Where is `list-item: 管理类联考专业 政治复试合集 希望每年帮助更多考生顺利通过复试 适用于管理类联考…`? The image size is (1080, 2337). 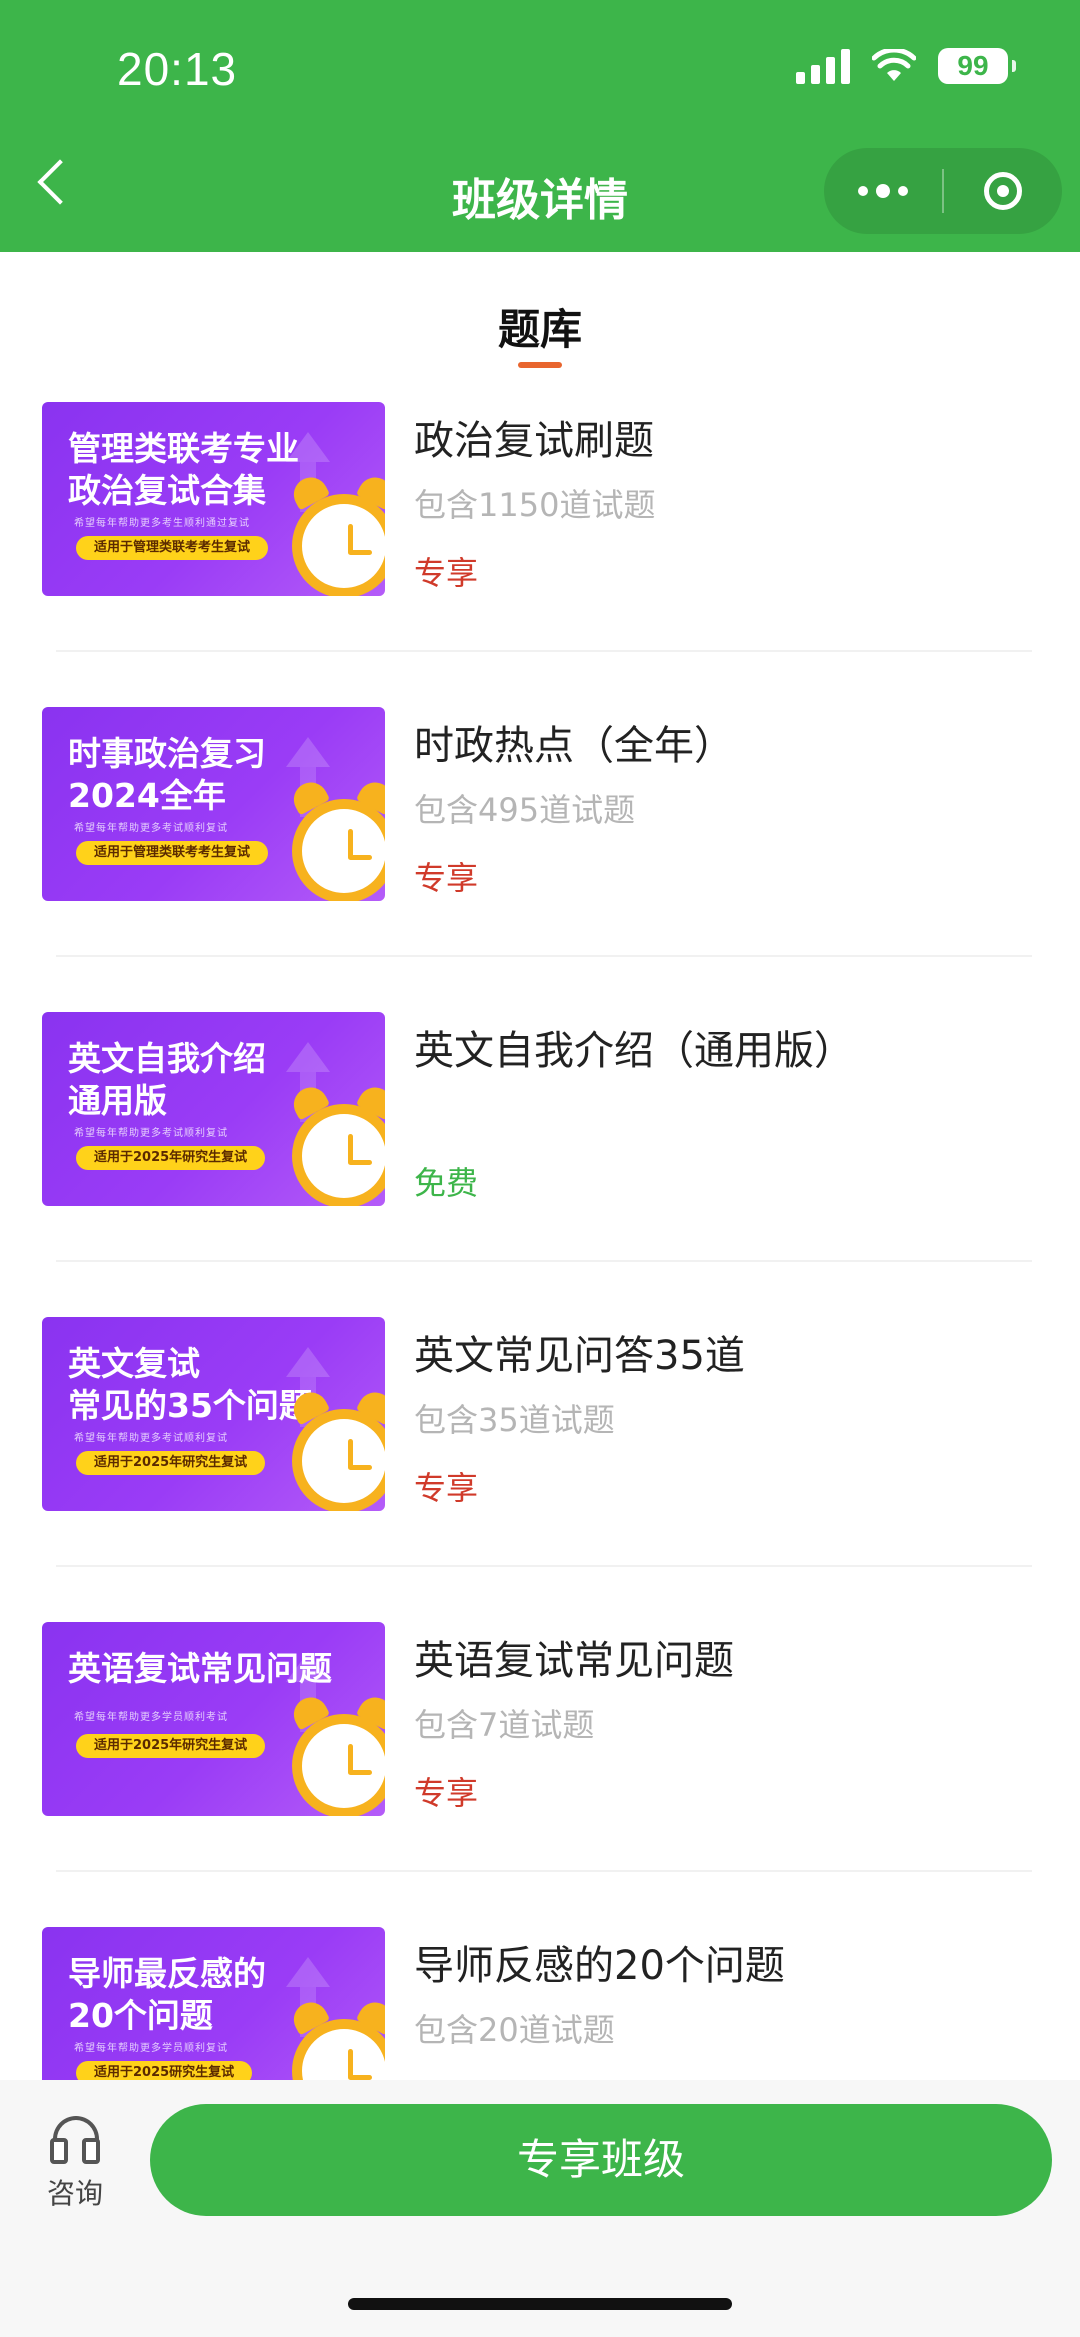 list-item: 管理类联考专业 政治复试合集 希望每年帮助更多考生顺利通过复试 适用于管理类联考… is located at coordinates (540, 552).